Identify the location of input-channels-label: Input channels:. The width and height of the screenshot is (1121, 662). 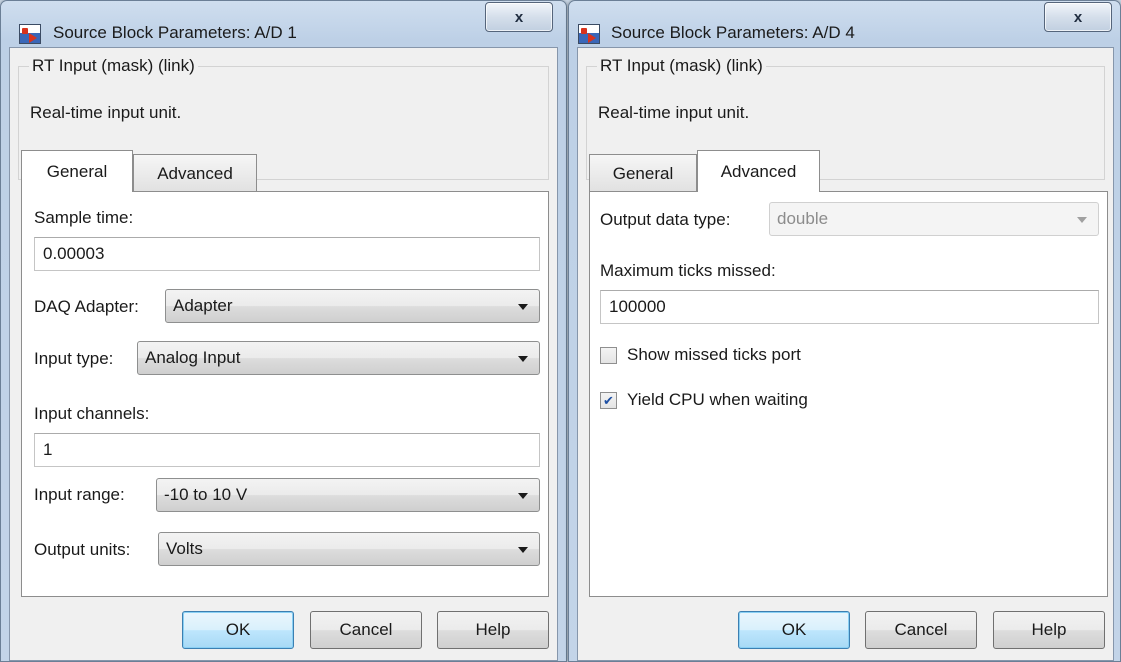
(92, 413).